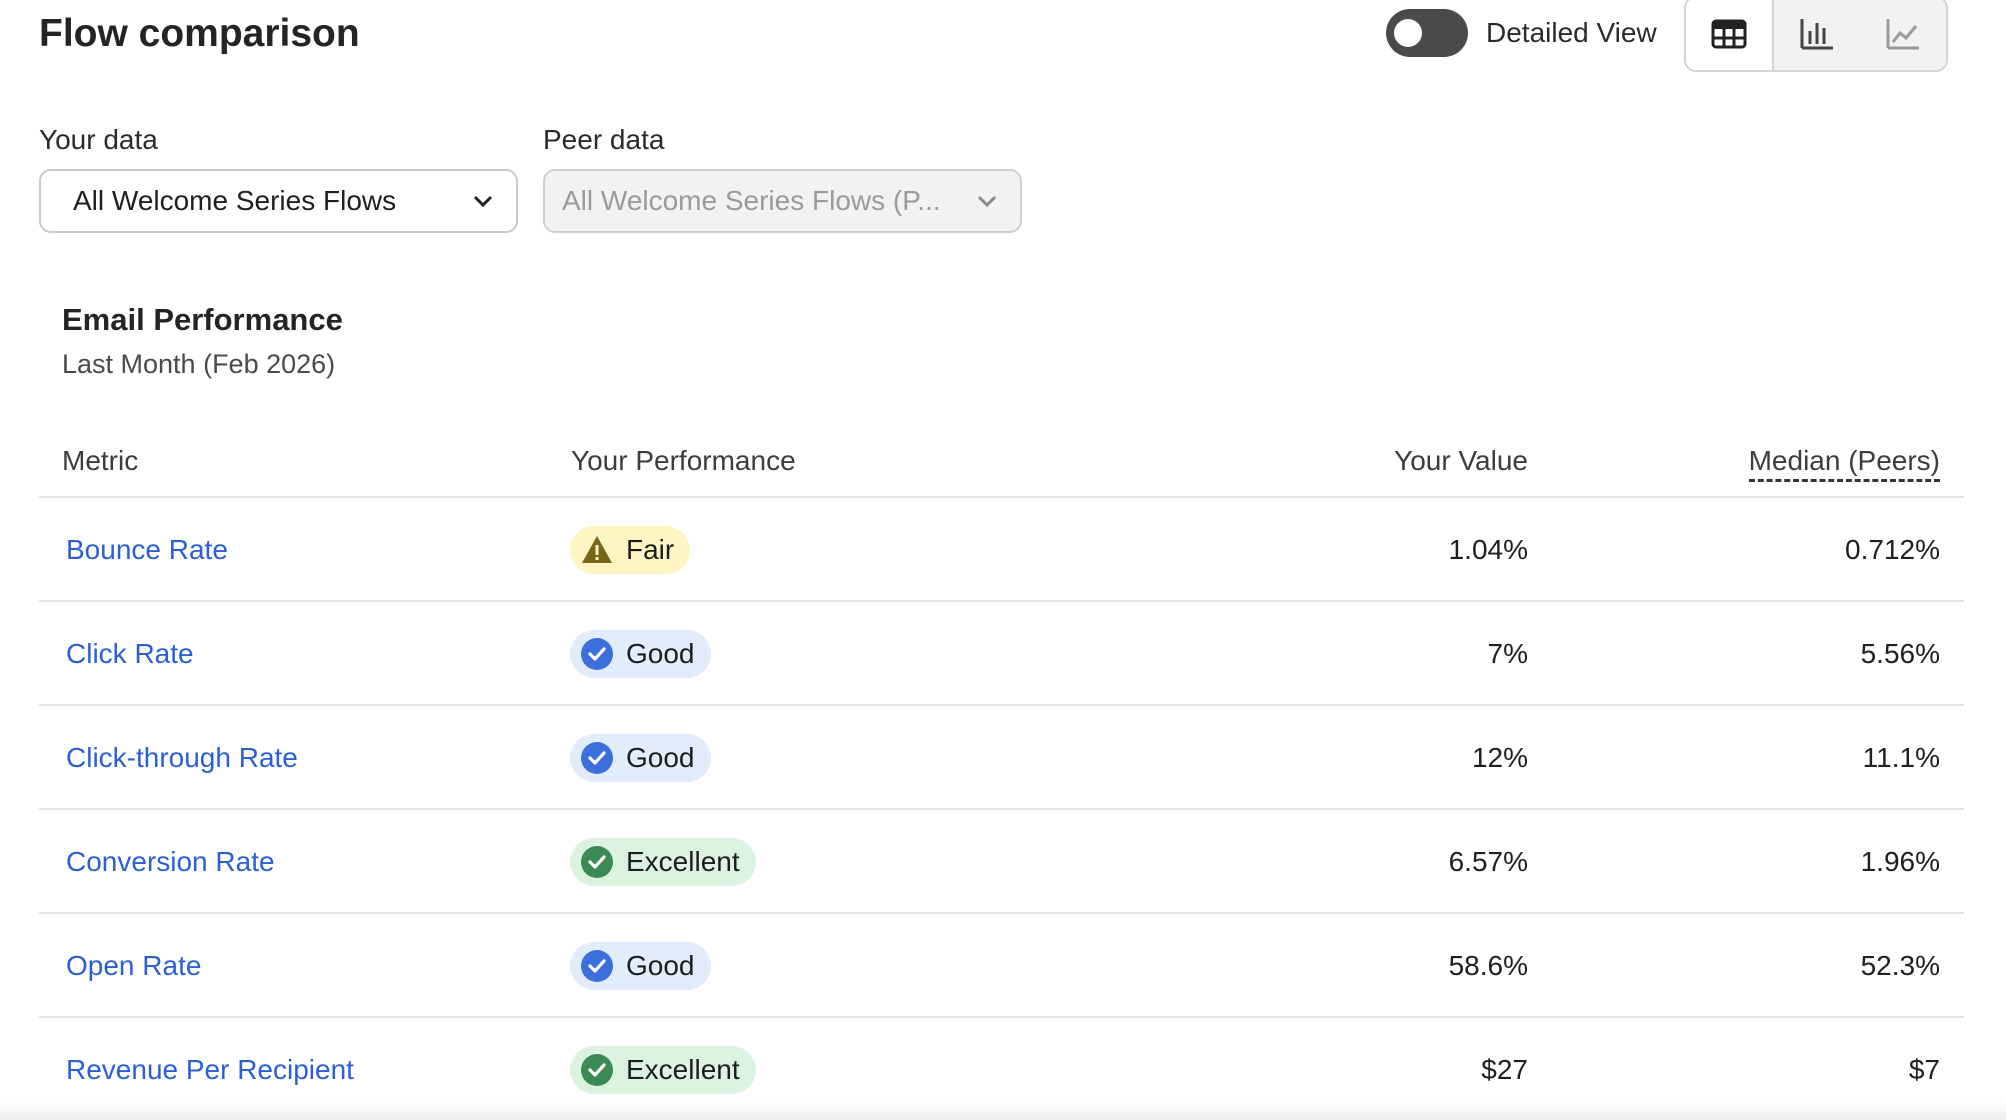 This screenshot has width=2006, height=1120. I want to click on table-view-button, so click(1730, 35).